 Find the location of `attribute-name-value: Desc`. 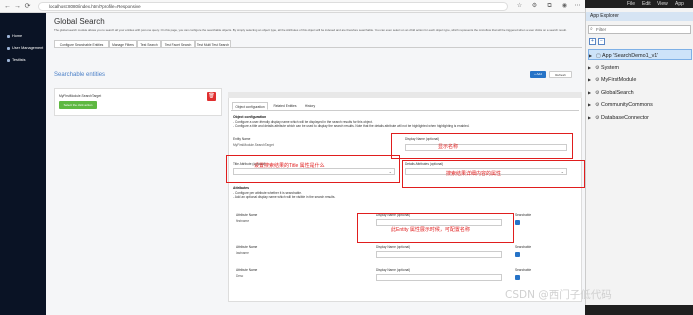

attribute-name-value: Desc is located at coordinates (240, 276).